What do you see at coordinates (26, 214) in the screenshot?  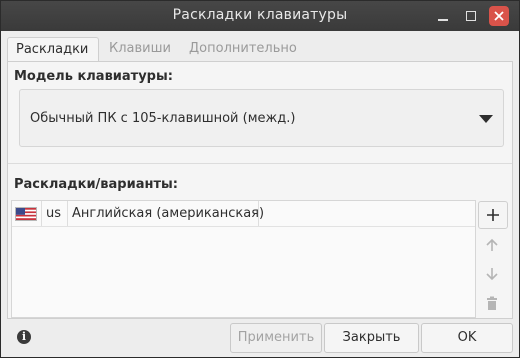 I see `us-flag-icon` at bounding box center [26, 214].